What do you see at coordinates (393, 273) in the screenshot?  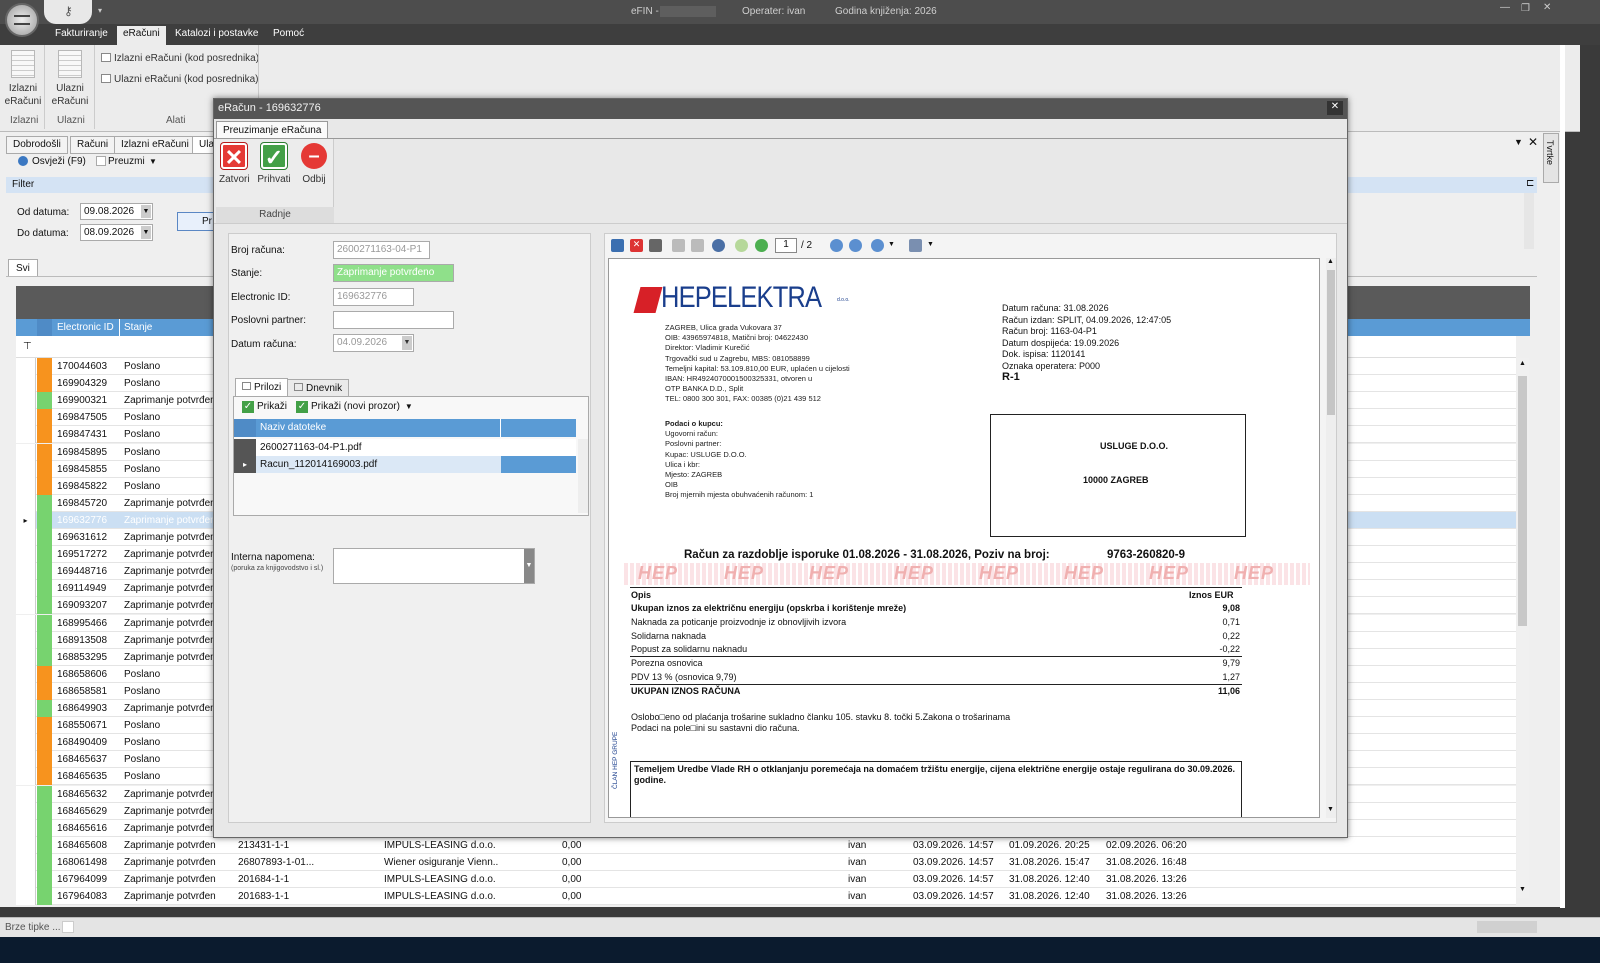 I see `stanje-field: Zaprimanje potvrđeno` at bounding box center [393, 273].